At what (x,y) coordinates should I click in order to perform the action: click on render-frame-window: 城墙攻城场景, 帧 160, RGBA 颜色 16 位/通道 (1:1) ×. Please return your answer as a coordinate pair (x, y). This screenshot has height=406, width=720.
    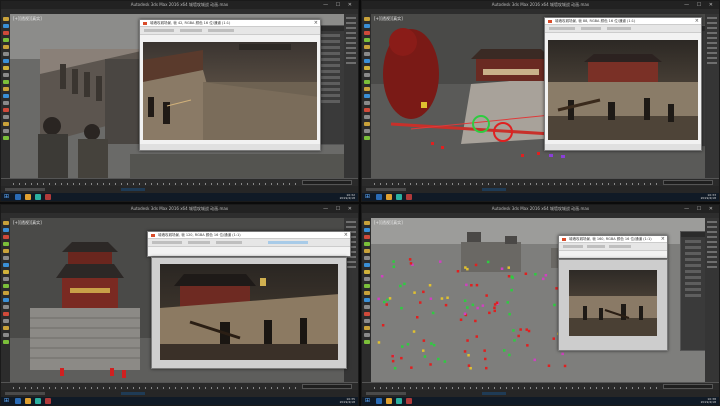
    Looking at the image, I should click on (613, 247).